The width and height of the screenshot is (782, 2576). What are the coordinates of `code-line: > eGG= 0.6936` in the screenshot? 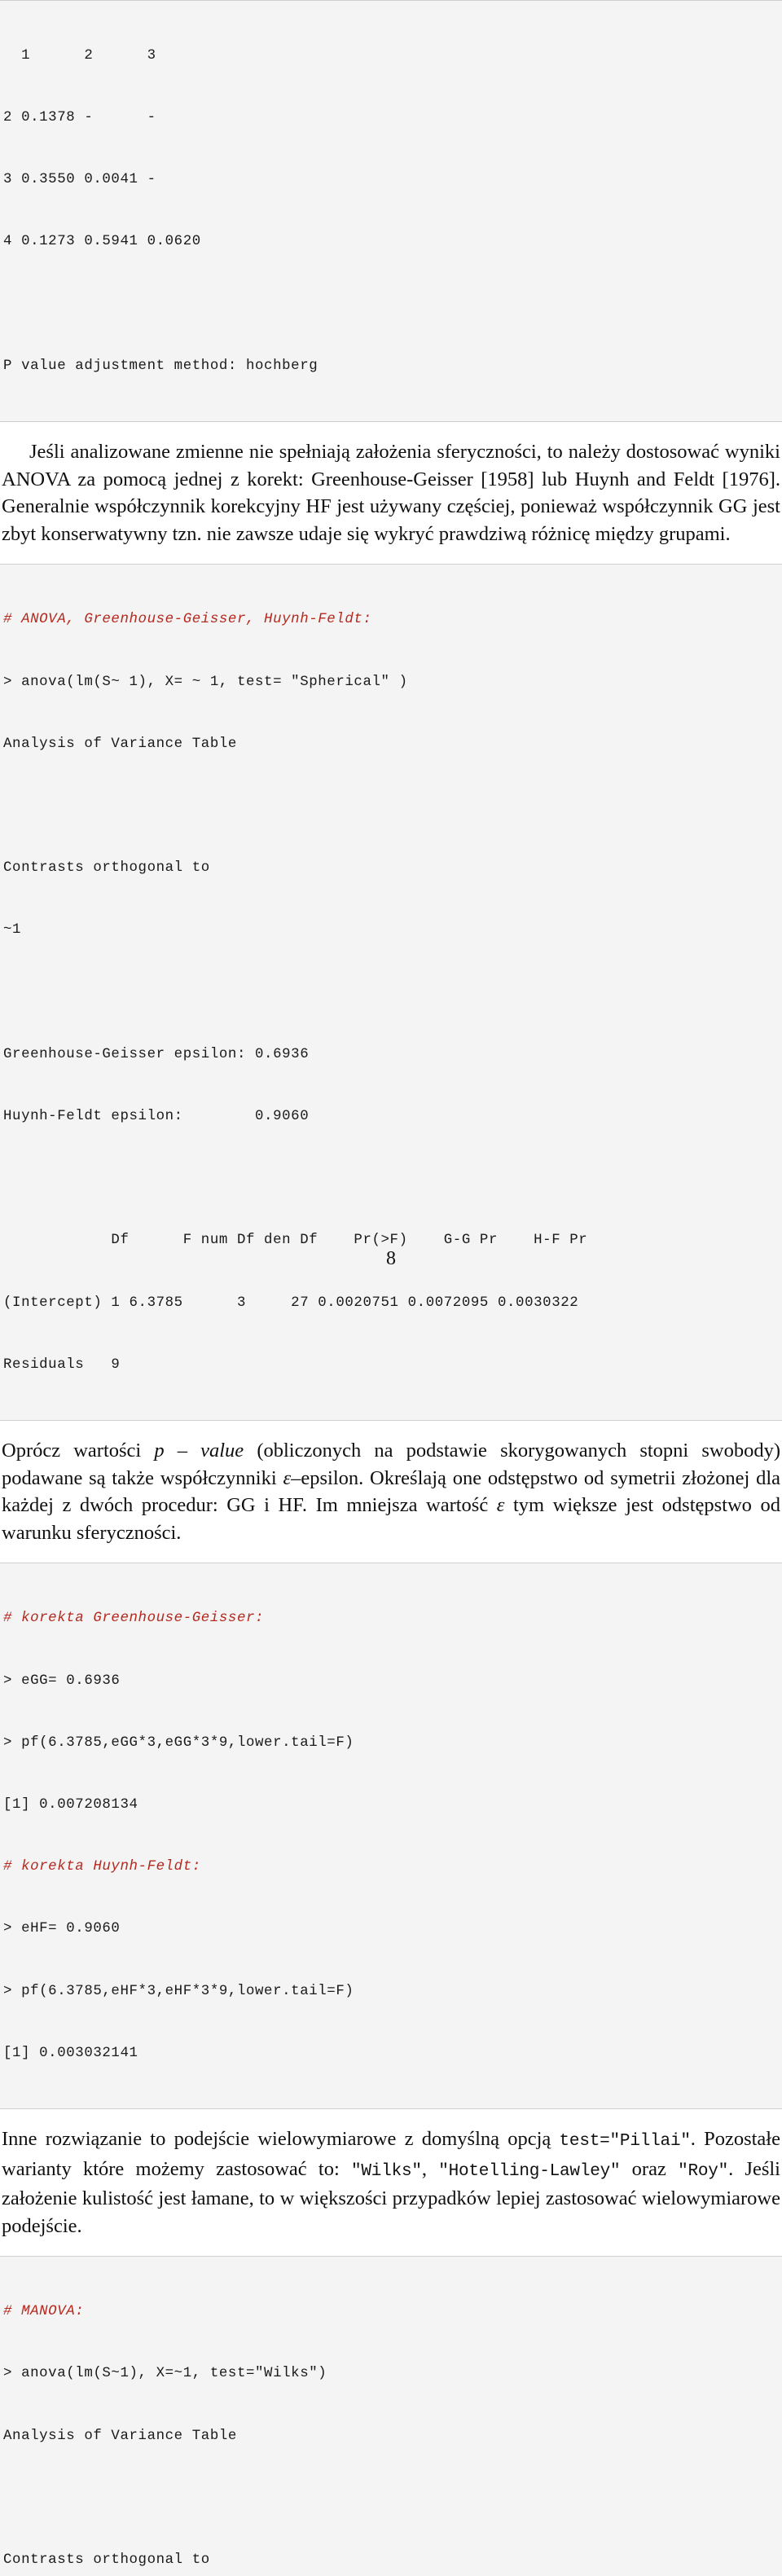 It's located at (62, 1681).